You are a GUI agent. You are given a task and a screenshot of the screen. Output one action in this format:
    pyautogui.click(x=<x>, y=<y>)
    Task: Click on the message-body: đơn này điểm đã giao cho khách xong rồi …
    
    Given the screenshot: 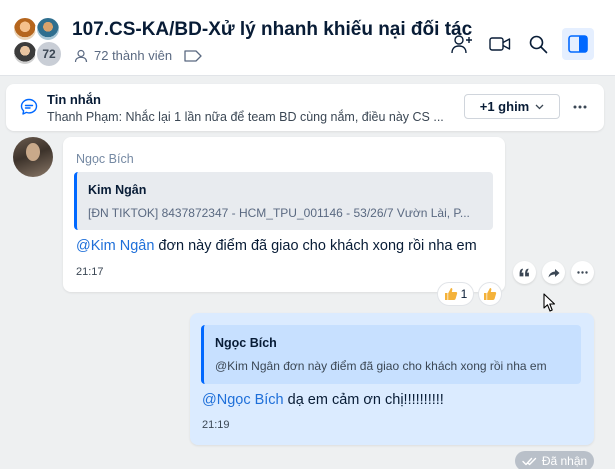 What is the action you would take?
    pyautogui.click(x=315, y=246)
    